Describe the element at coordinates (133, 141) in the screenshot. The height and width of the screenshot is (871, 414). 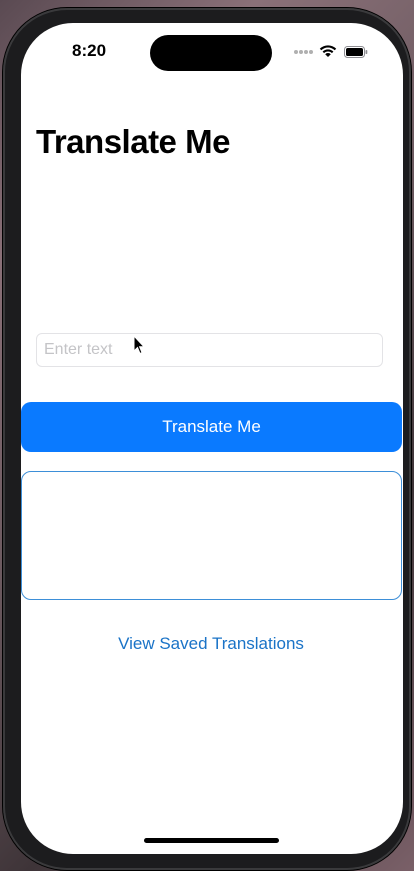
I see `page-title: Translate Me` at that location.